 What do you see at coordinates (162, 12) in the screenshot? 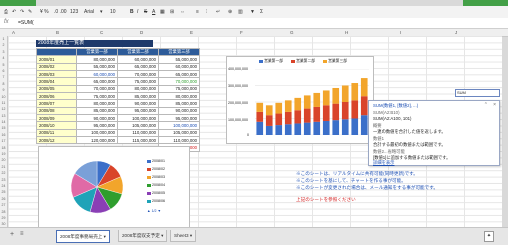
I see `fill-color-icon: ▦` at bounding box center [162, 12].